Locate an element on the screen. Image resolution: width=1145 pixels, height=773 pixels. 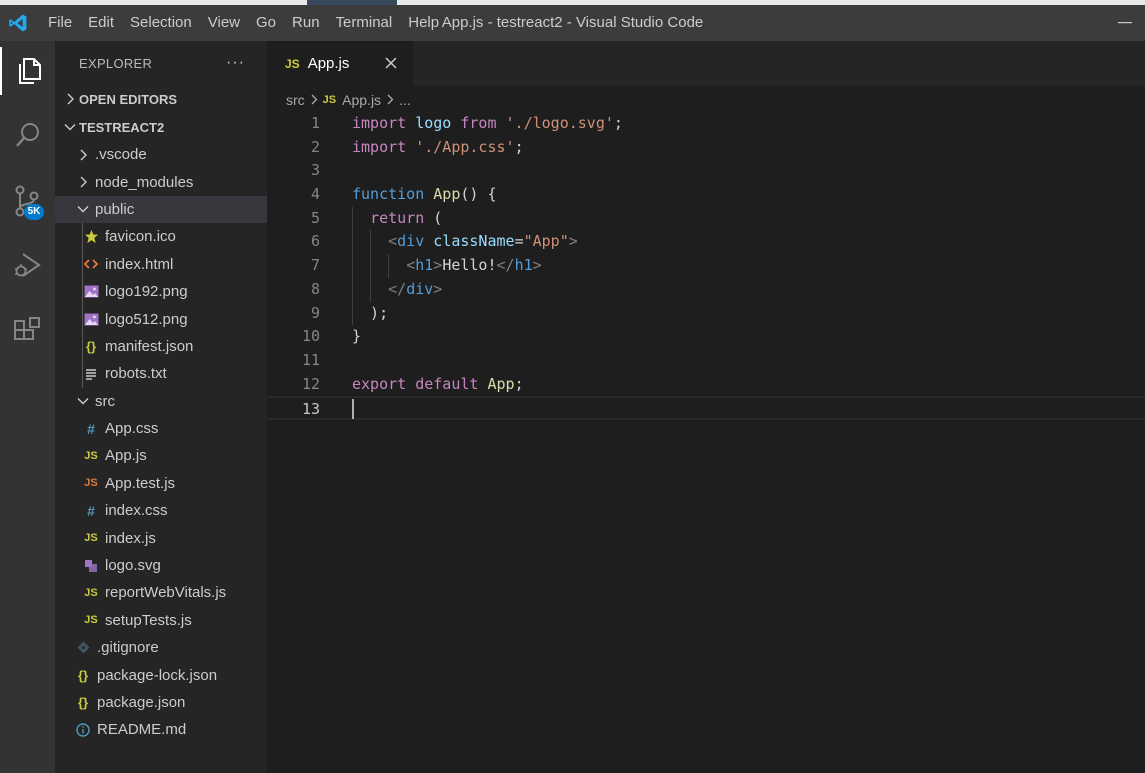
tree-item-label: logo192.png is located at coordinates (146, 292).